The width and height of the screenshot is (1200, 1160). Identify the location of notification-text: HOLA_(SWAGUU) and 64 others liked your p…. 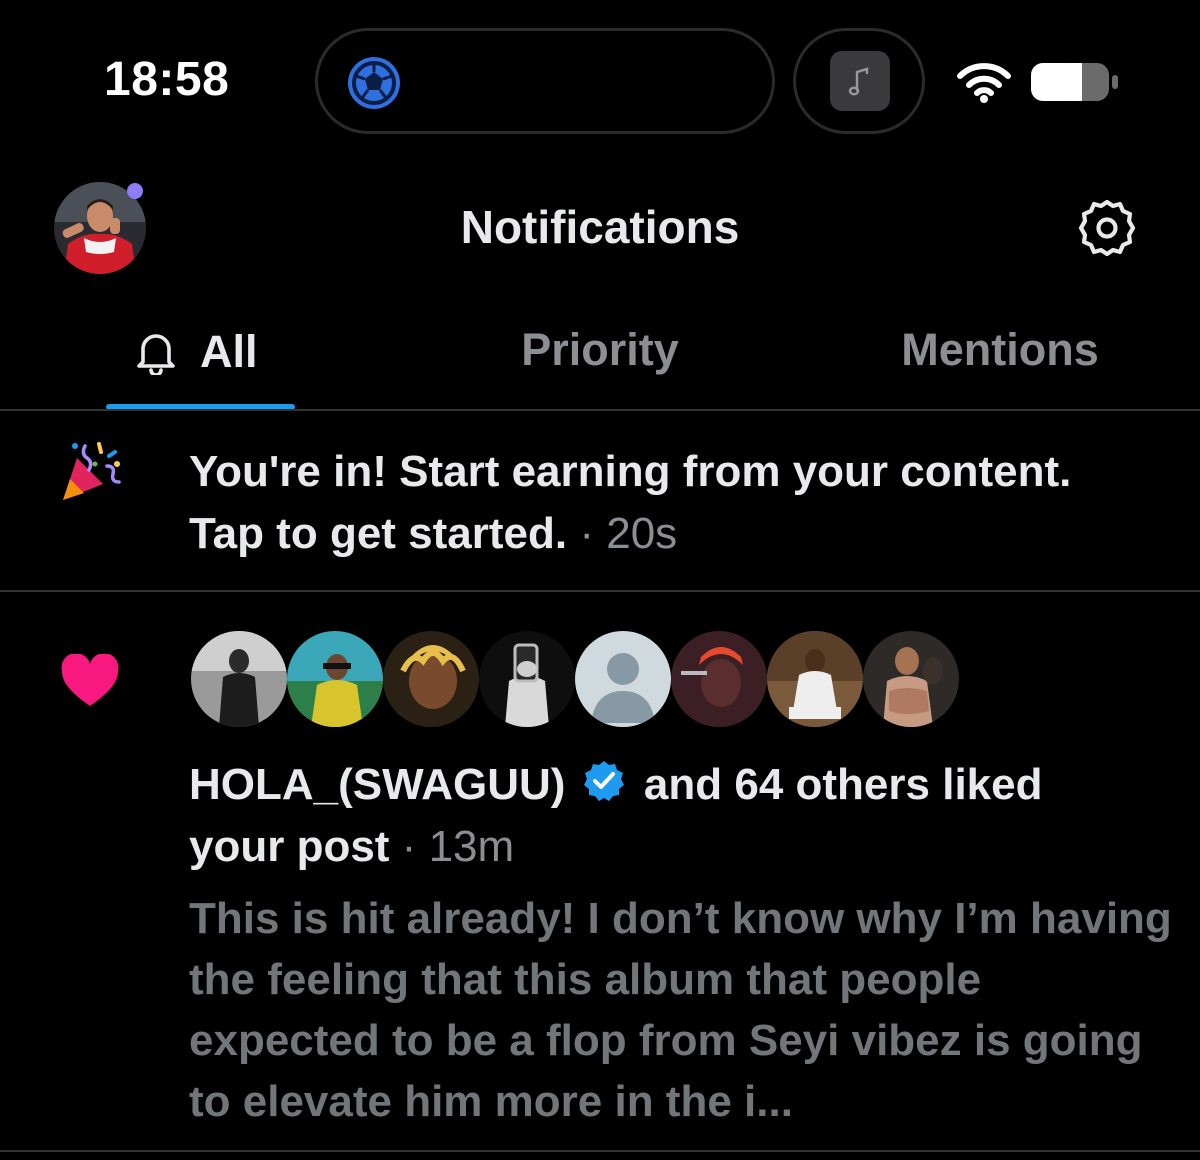
(615, 816).